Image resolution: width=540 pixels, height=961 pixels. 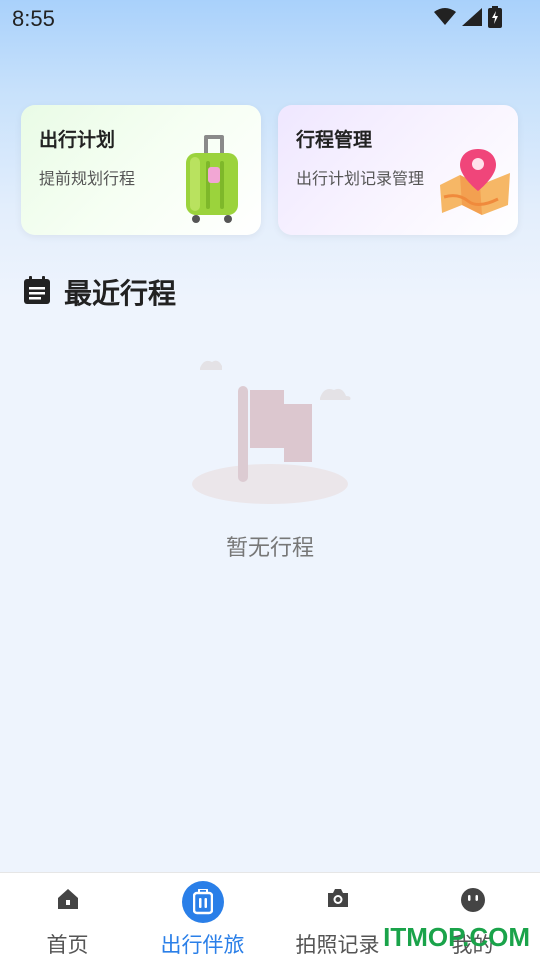 What do you see at coordinates (270, 20) in the screenshot?
I see `status-bar: 8:55` at bounding box center [270, 20].